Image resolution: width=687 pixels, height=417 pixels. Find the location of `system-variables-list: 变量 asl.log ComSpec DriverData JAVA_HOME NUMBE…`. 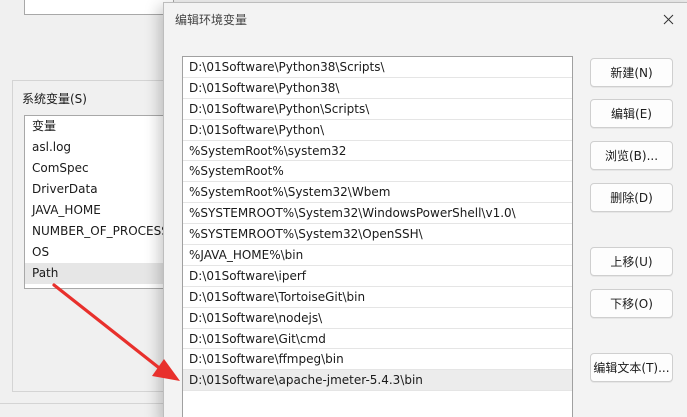

system-variables-list: 变量 asl.log ComSpec DriverData JAVA_HOME NUMBE… is located at coordinates (97, 202).